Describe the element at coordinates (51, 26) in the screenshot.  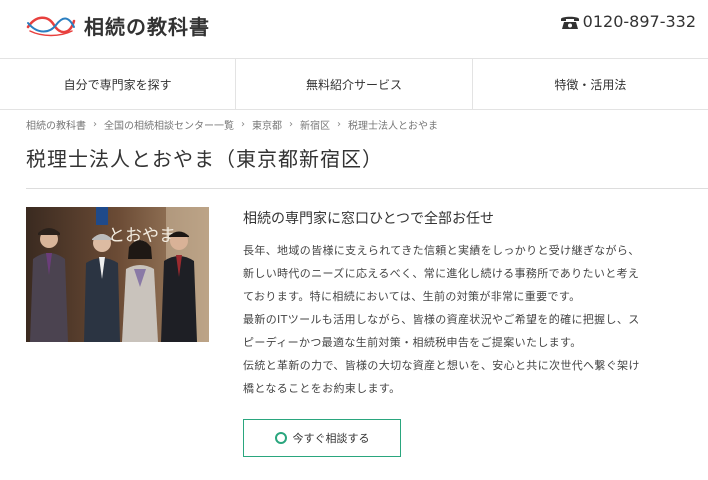
I see `logo-wave-icon` at that location.